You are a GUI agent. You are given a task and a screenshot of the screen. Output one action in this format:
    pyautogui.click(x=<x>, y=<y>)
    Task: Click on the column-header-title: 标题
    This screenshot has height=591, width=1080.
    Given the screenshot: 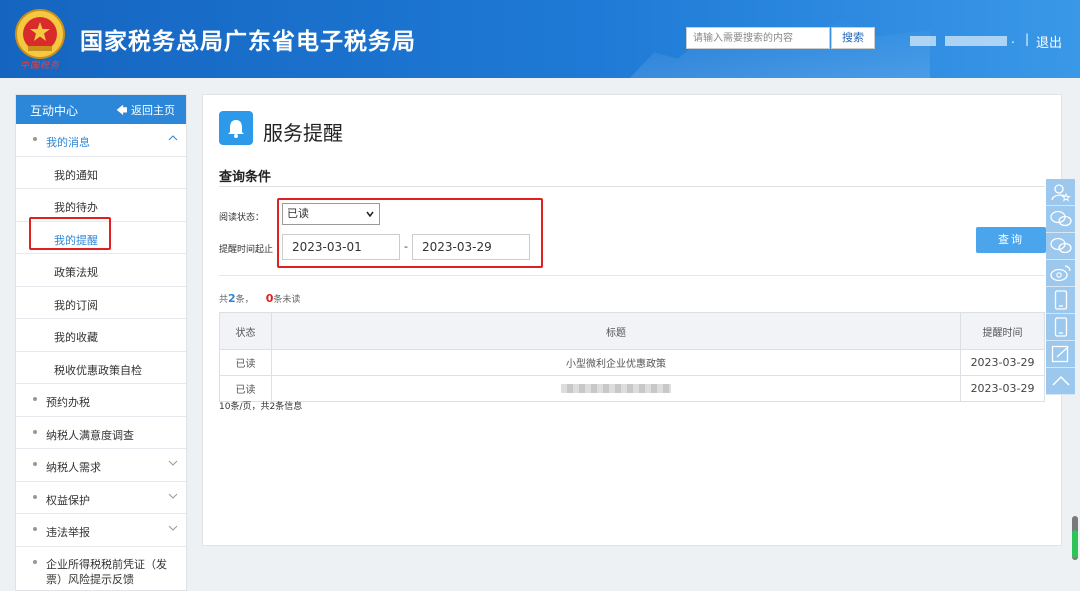 What is the action you would take?
    pyautogui.click(x=616, y=331)
    